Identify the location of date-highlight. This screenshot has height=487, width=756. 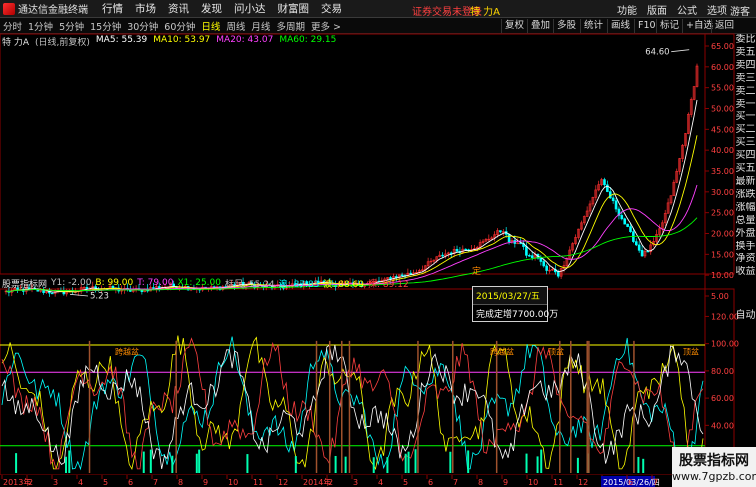
(628, 481).